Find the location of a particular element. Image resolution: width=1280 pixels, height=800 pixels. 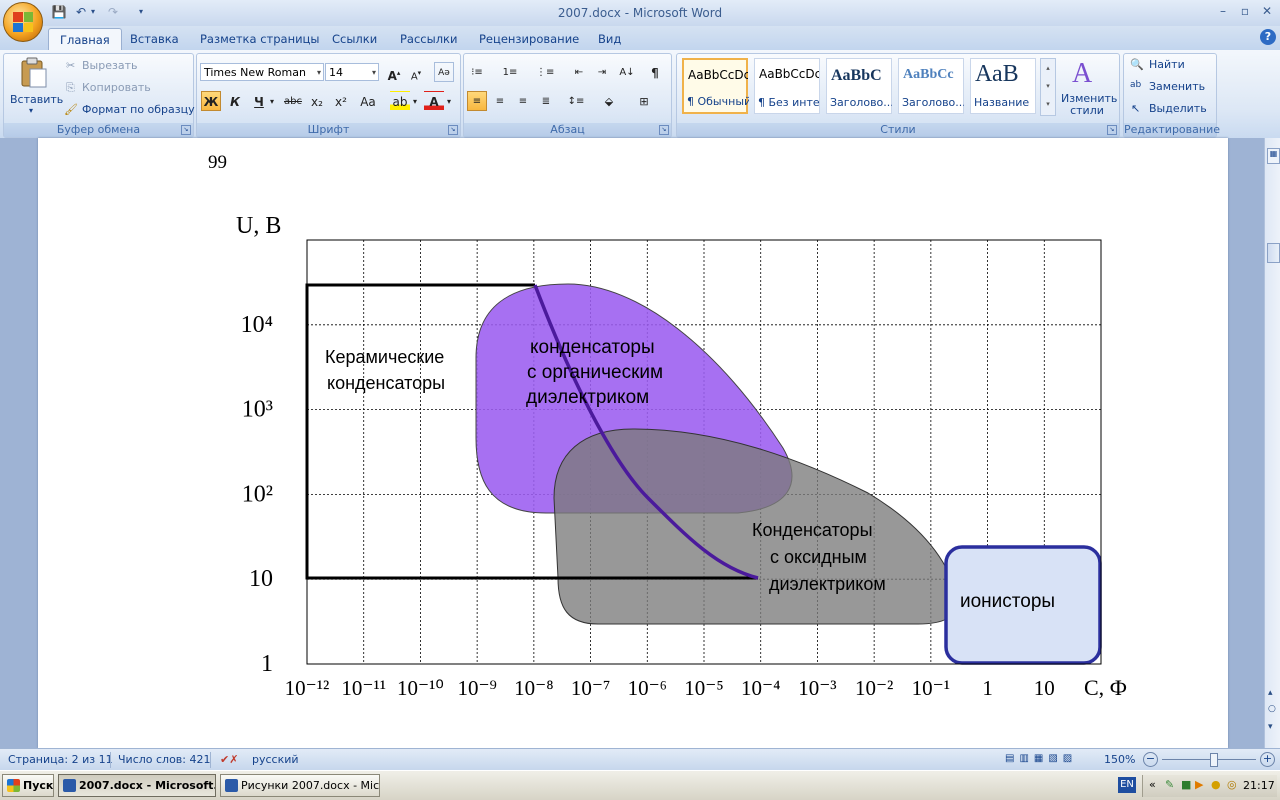

vertical-scrollbar: ▦ ▴ ○ ▾ is located at coordinates (1272, 443).